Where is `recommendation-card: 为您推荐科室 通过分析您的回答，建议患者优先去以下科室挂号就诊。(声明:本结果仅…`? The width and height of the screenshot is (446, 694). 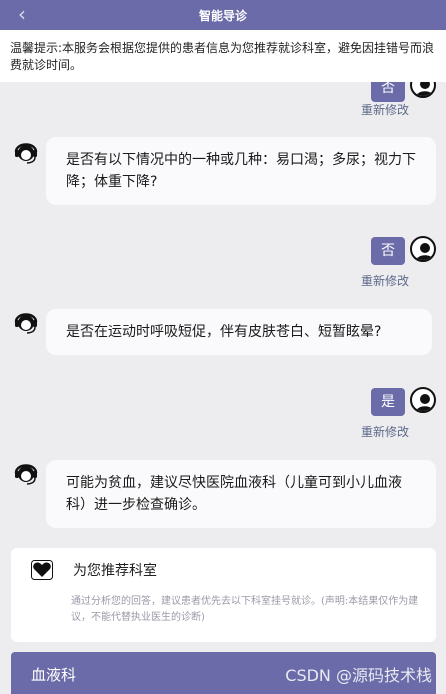
recommendation-card: 为您推荐科室 通过分析您的回答，建议患者优先去以下科室挂号就诊。(声明:本结果仅… is located at coordinates (223, 595).